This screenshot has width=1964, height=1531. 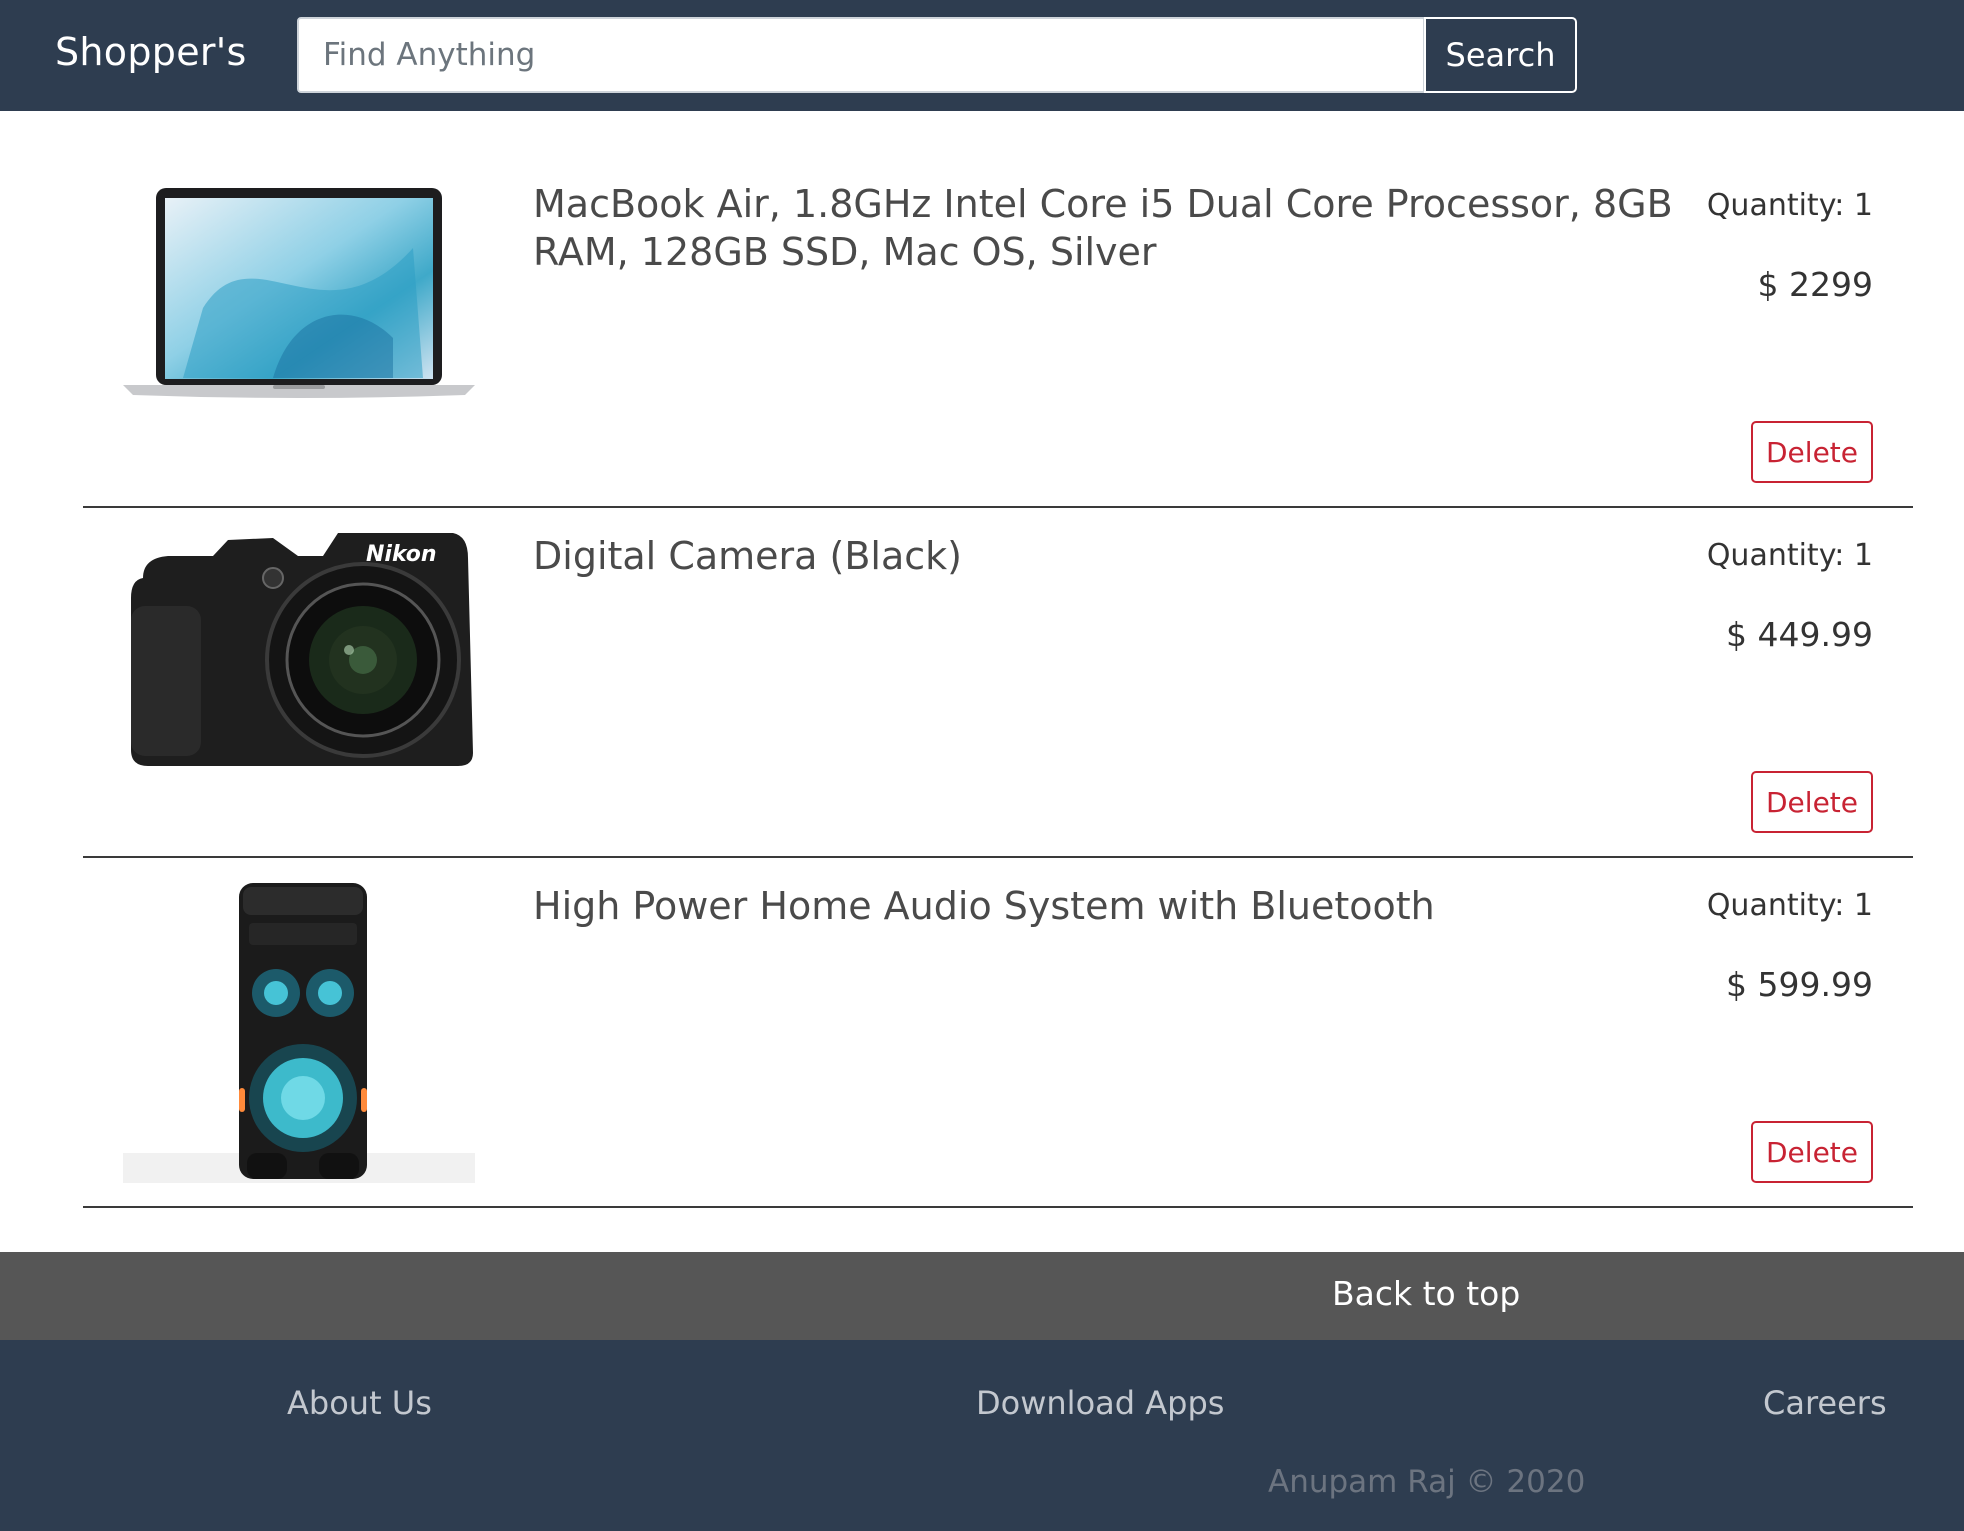 What do you see at coordinates (401, 554) in the screenshot?
I see `svg-text: Nikon` at bounding box center [401, 554].